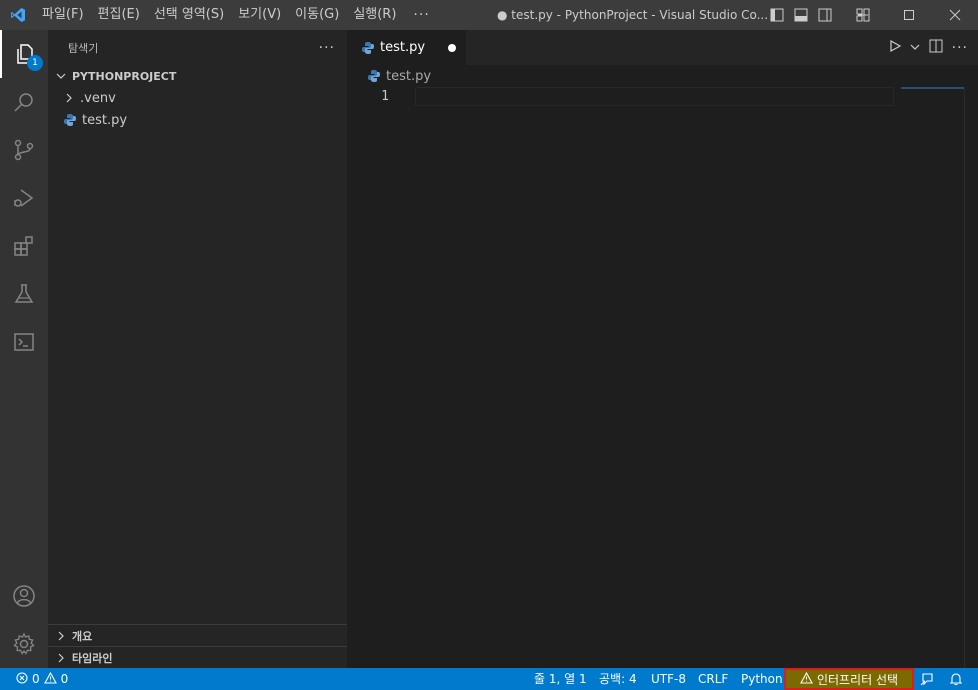 The image size is (978, 690). Describe the element at coordinates (197, 47) in the screenshot. I see `sidebar-header: 탐색기 ···` at that location.